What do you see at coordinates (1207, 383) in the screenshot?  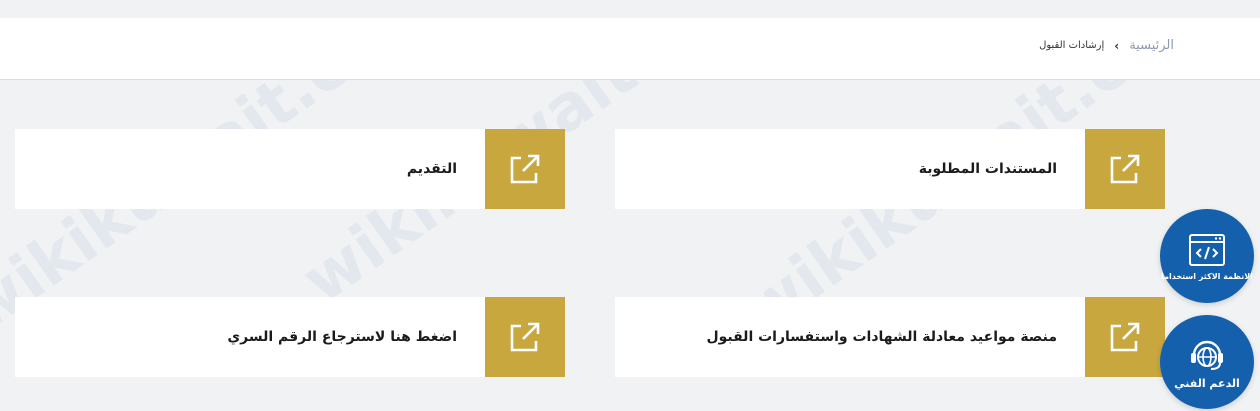 I see `technical-support-label: الدعم الفني` at bounding box center [1207, 383].